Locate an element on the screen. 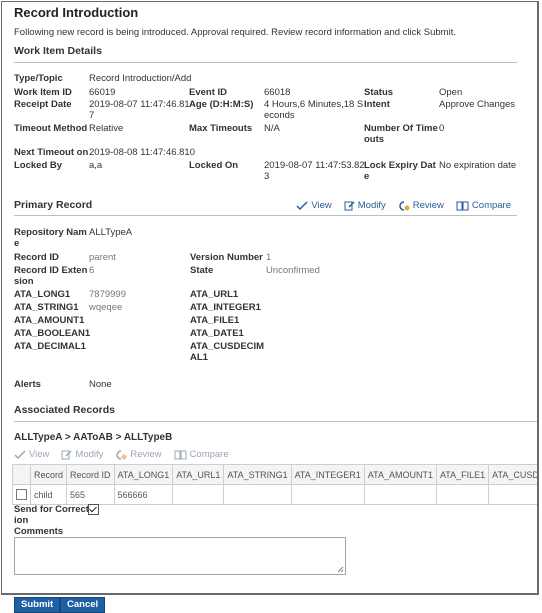 Image resolution: width=542 pixels, height=613 pixels. version-number-label: Version Number is located at coordinates (226, 257).